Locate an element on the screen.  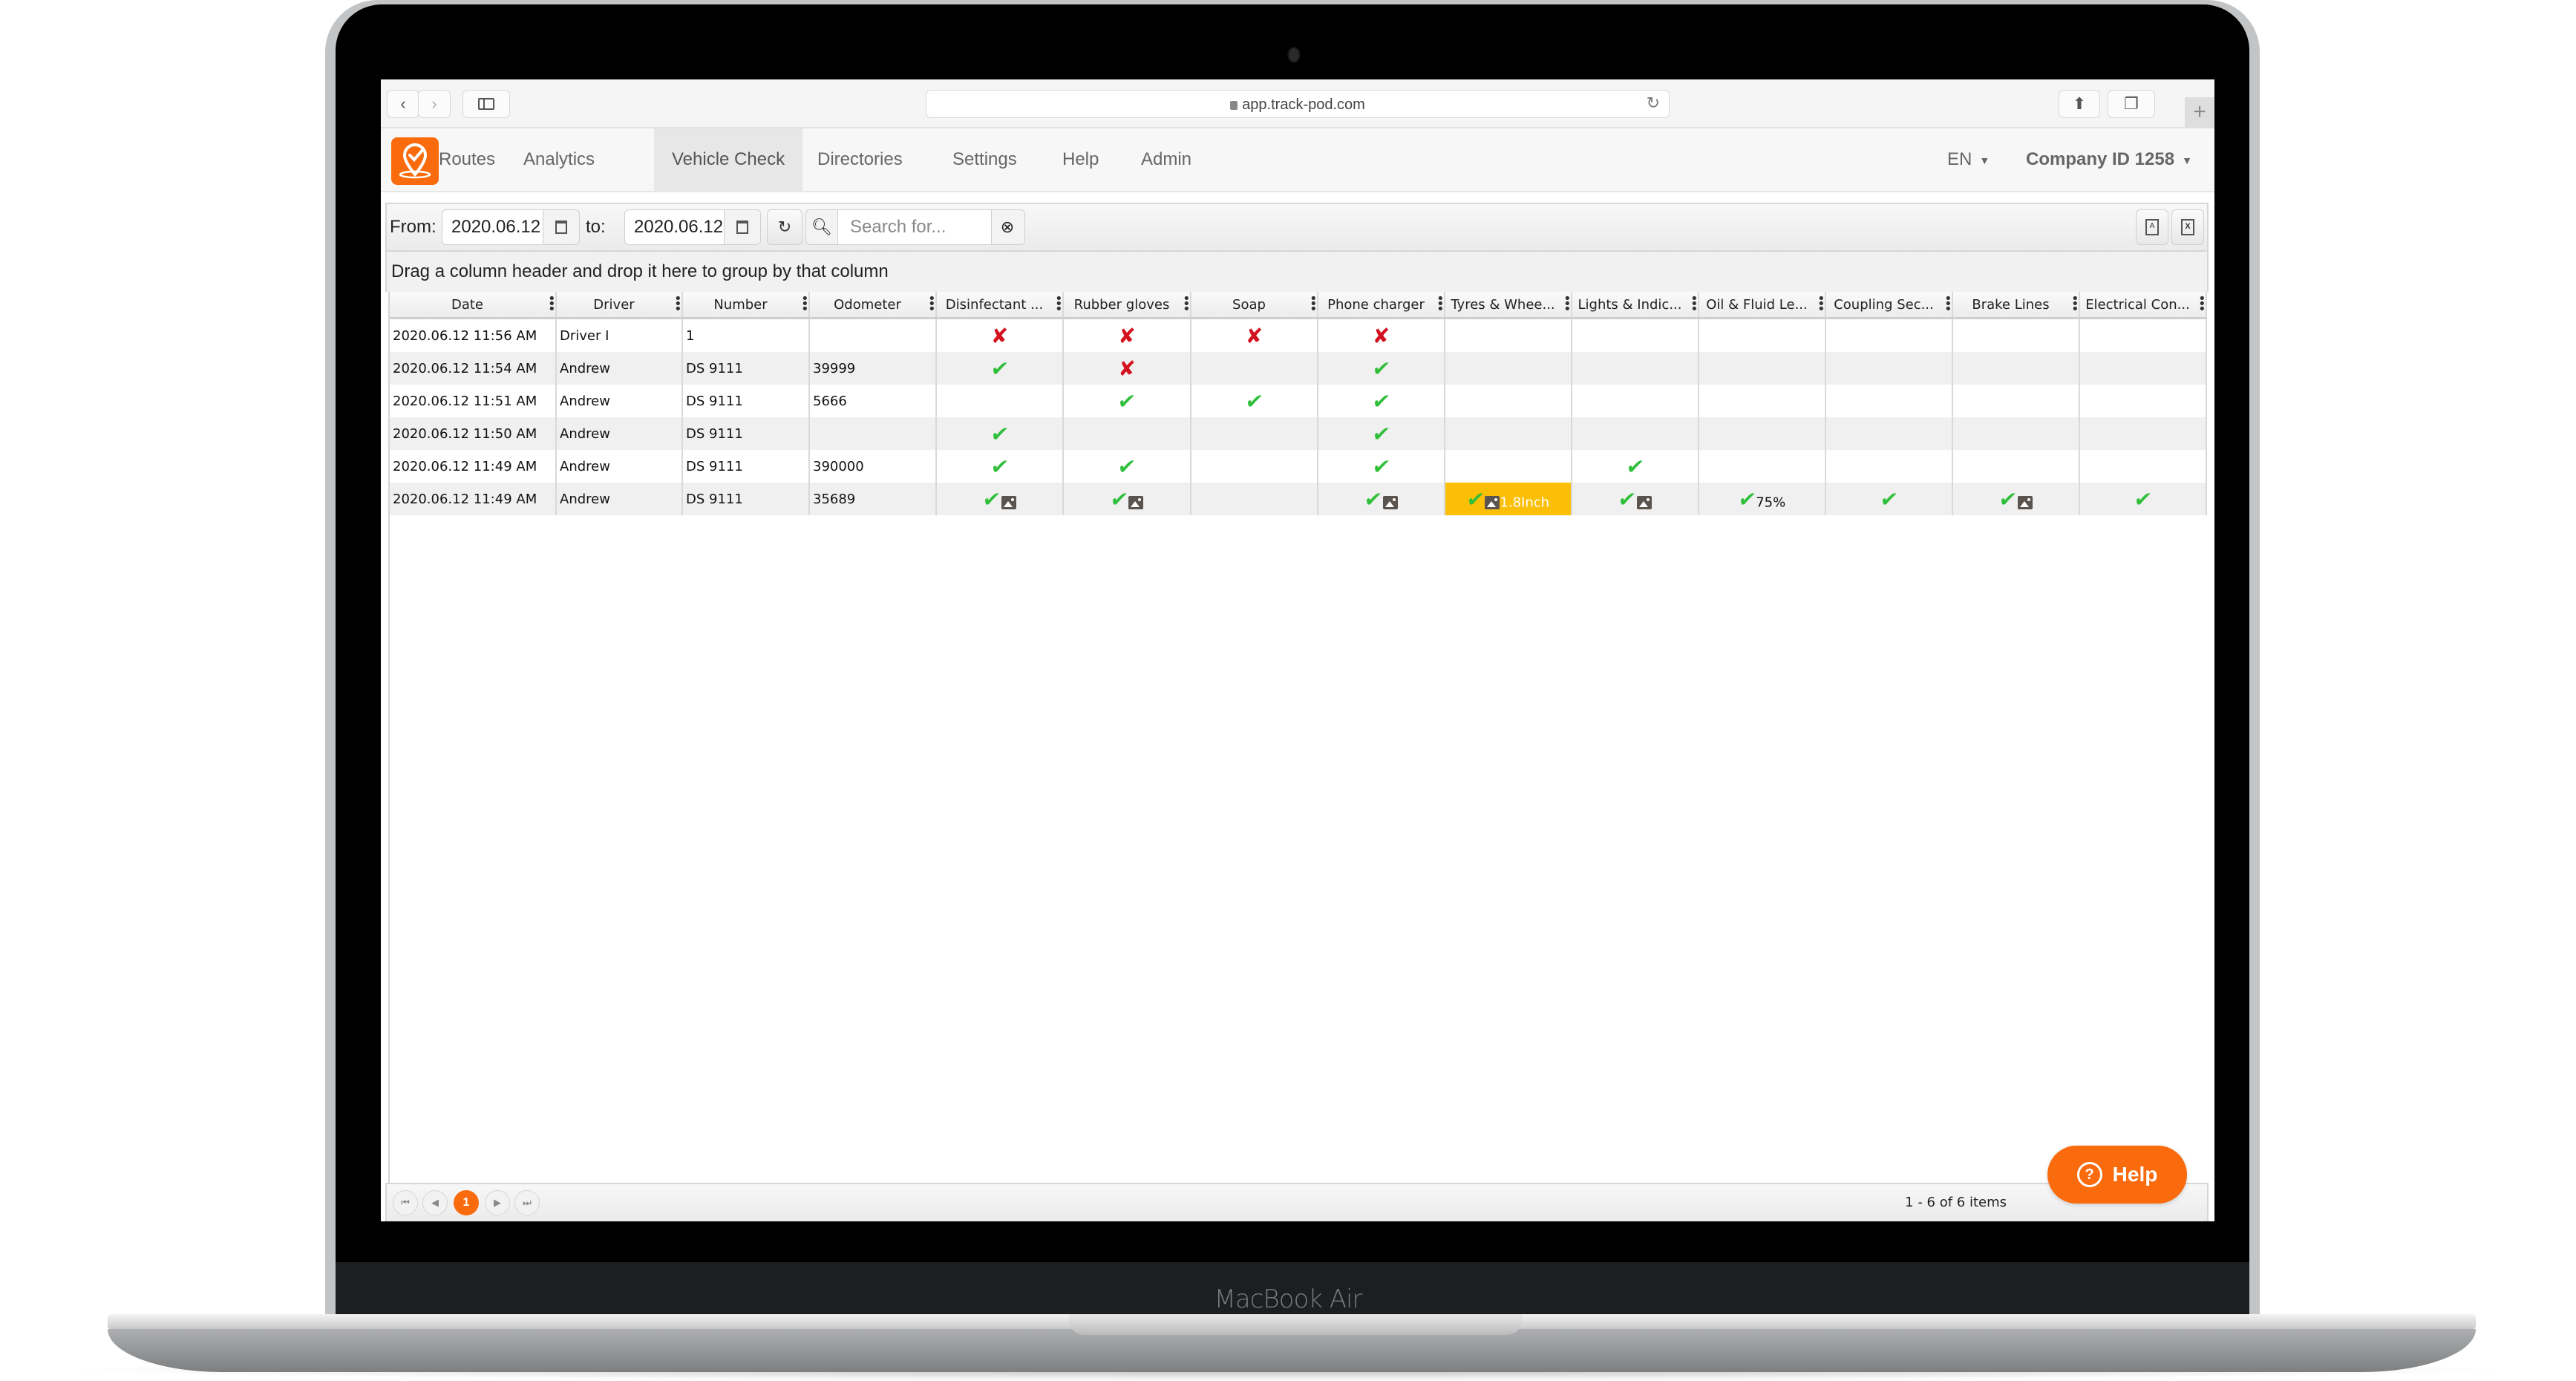
next-page-button: ▶ is located at coordinates (497, 1202).